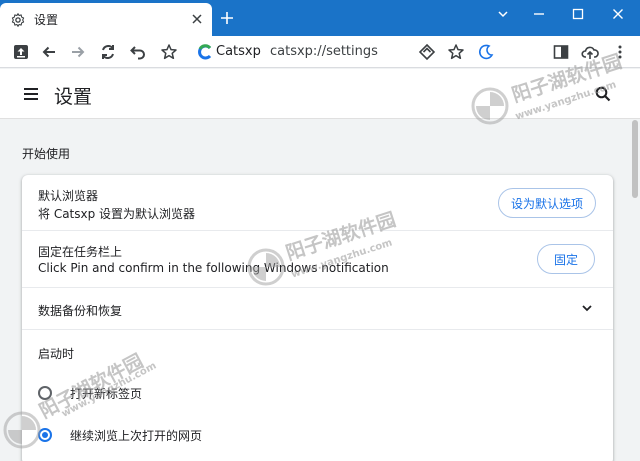 The width and height of the screenshot is (640, 461). I want to click on more-vertical-icon, so click(620, 52).